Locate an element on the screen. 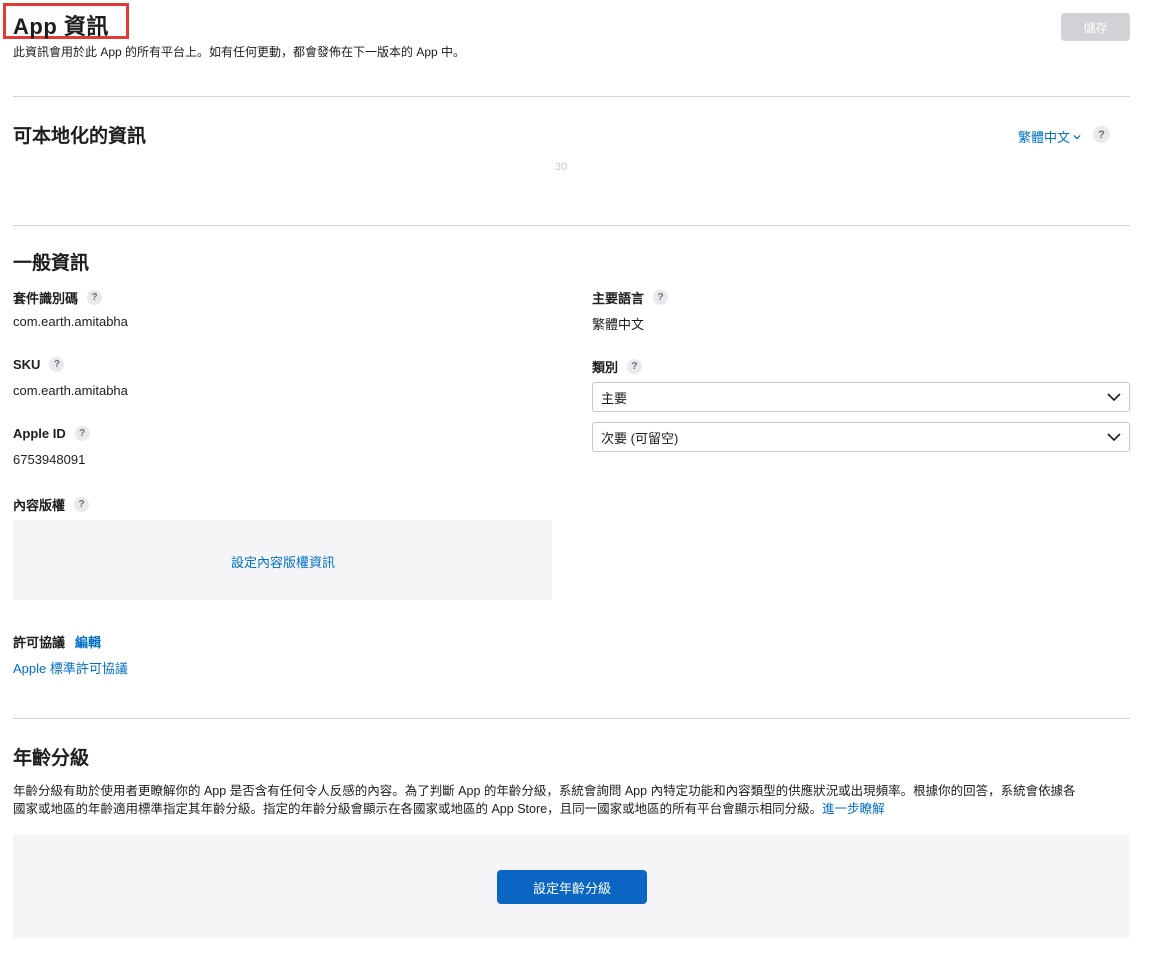 The image size is (1153, 956). set-copyright-link: 設定內容版權資訊 is located at coordinates (283, 561).